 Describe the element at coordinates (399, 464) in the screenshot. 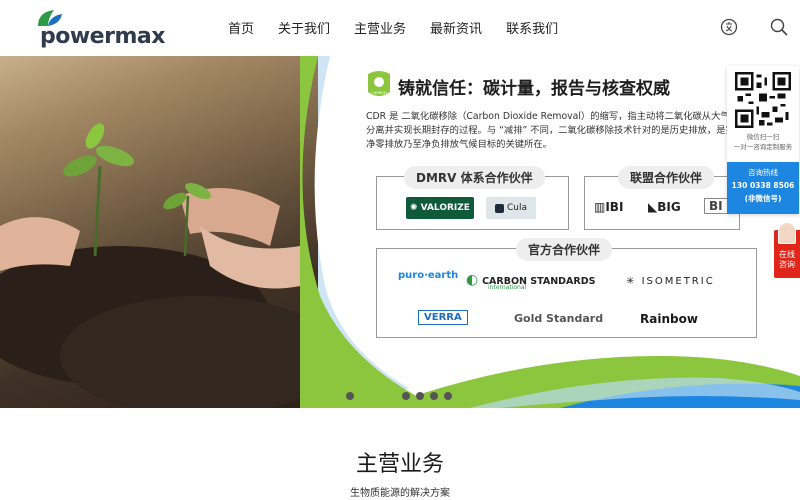

I see `section-title: 主营业务` at that location.